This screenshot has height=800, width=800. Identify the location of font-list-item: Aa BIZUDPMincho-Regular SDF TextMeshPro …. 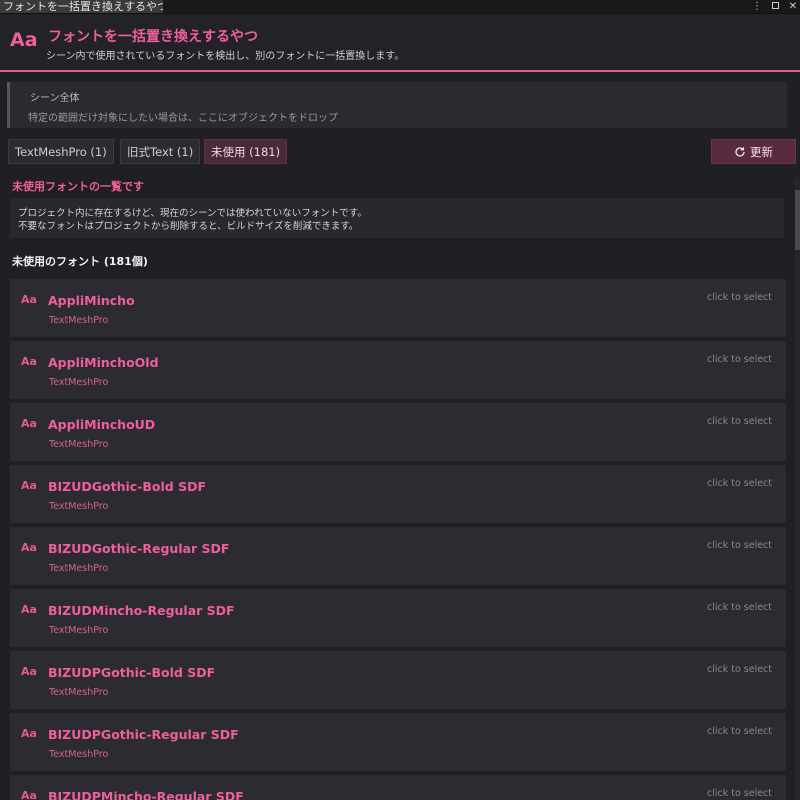
(398, 787).